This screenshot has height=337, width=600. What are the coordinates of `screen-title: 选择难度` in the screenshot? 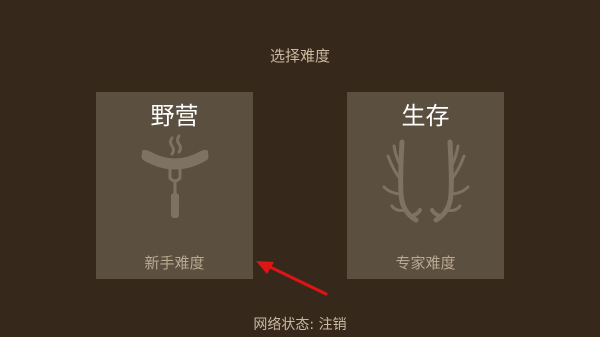 It's located at (299, 56).